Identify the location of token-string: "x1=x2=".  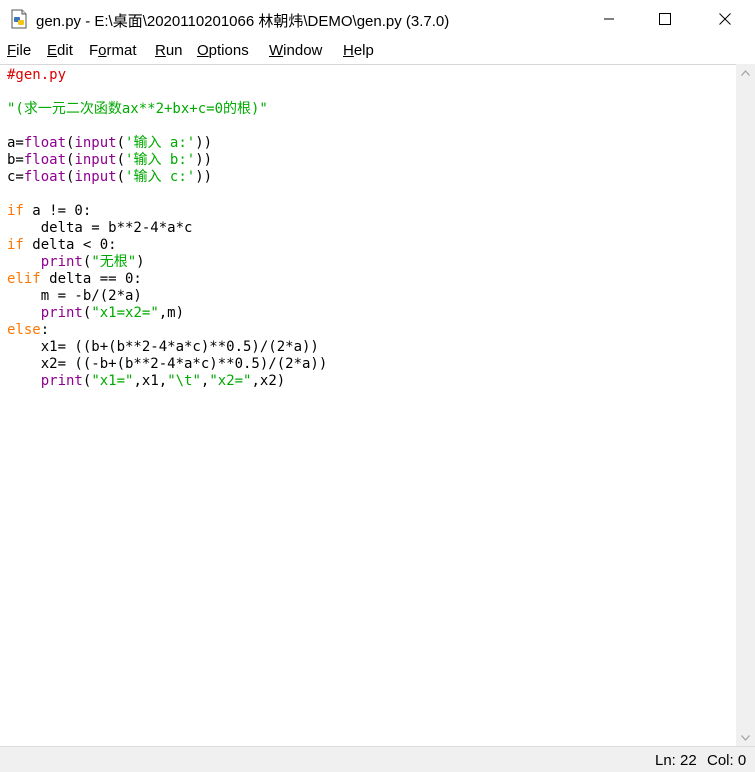
(125, 313).